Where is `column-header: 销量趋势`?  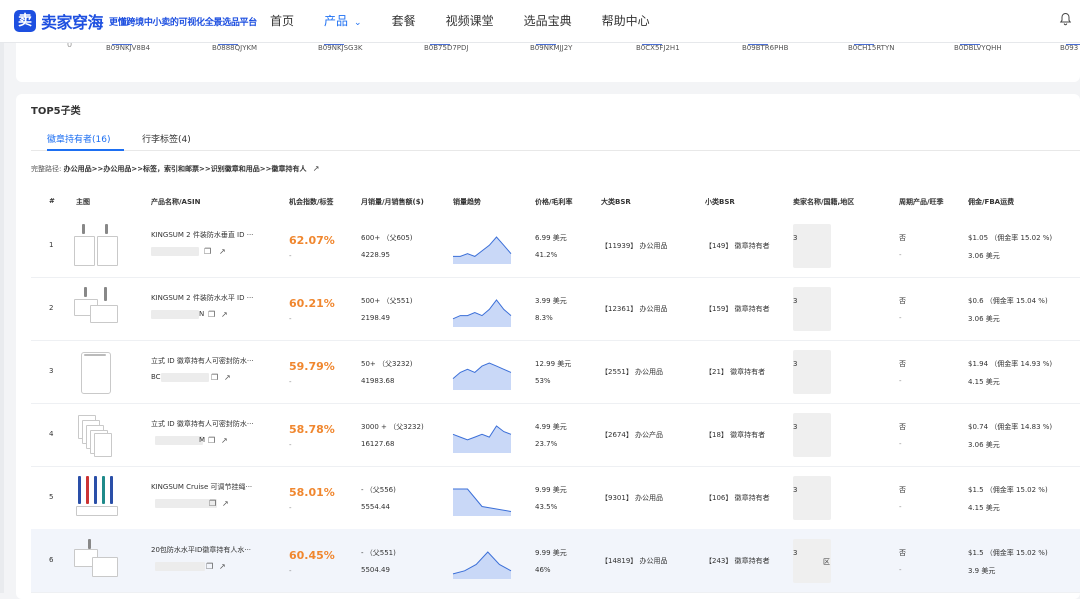 column-header: 销量趋势 is located at coordinates (467, 202).